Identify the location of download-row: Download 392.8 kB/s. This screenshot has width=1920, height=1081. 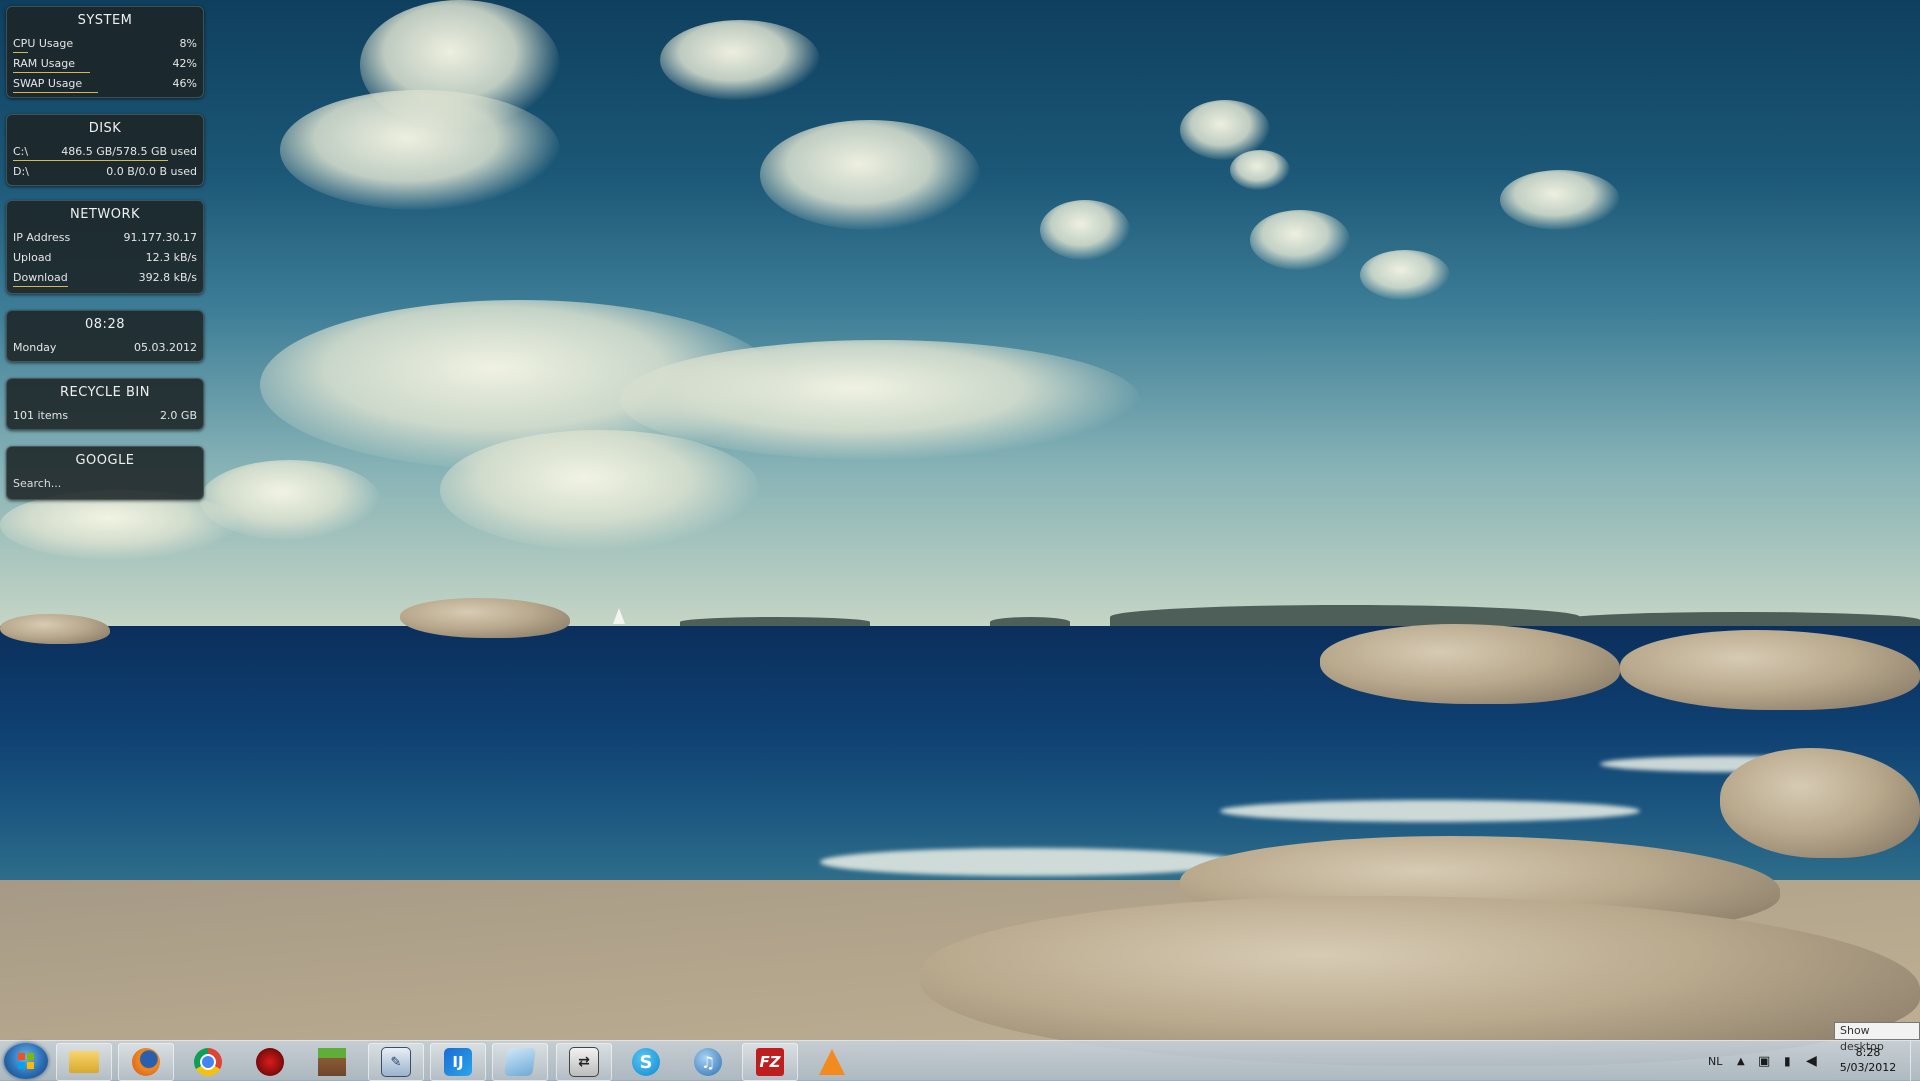
(105, 279).